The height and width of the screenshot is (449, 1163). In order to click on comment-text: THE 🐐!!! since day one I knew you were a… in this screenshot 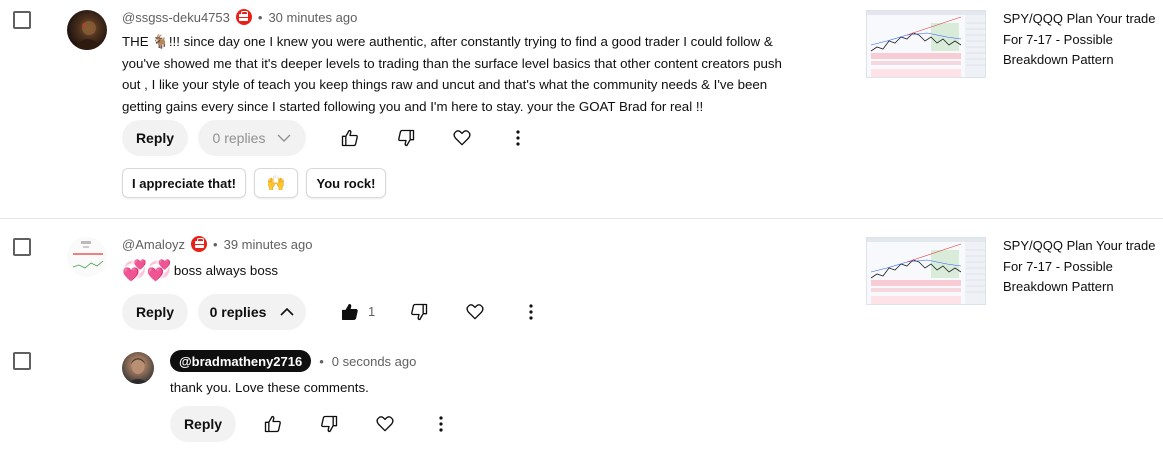, I will do `click(472, 74)`.